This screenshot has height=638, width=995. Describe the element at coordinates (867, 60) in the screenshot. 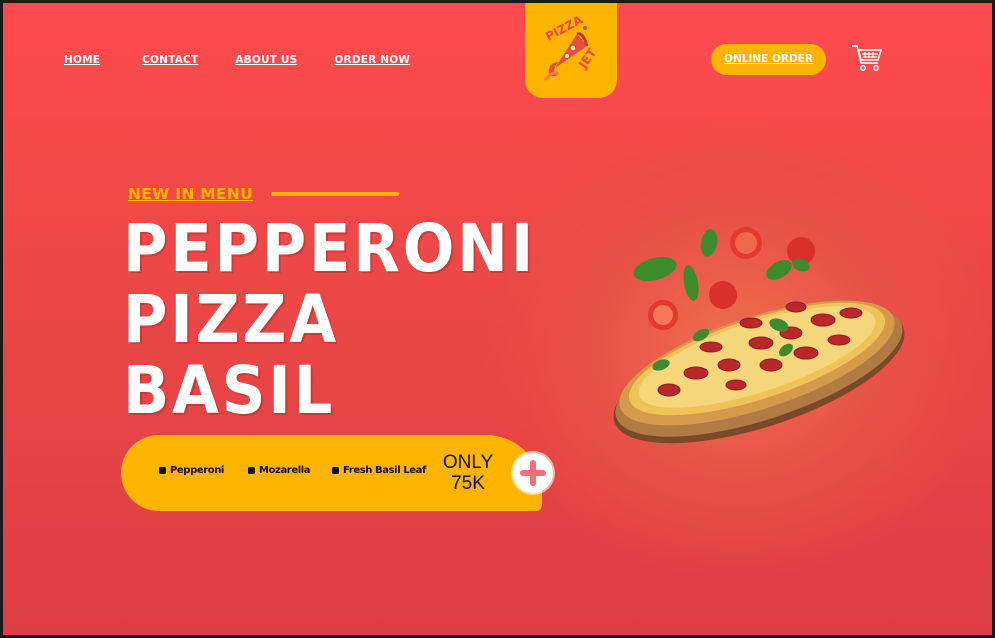

I see `shopping-cart-icon` at that location.